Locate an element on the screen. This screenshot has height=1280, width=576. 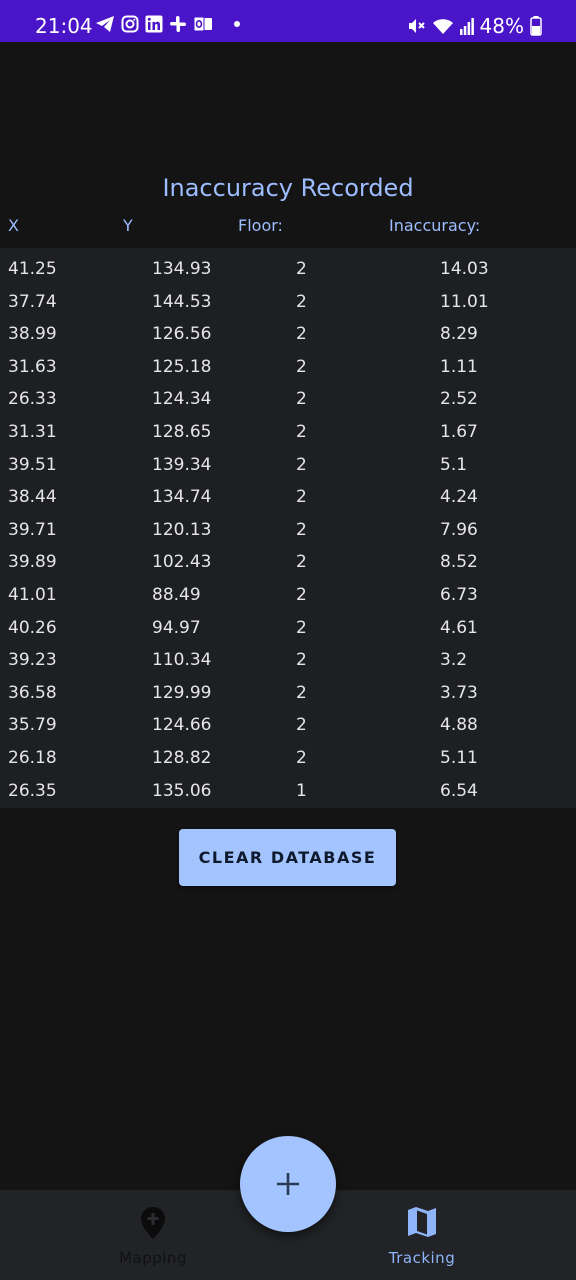
outlook-icon is located at coordinates (203, 24).